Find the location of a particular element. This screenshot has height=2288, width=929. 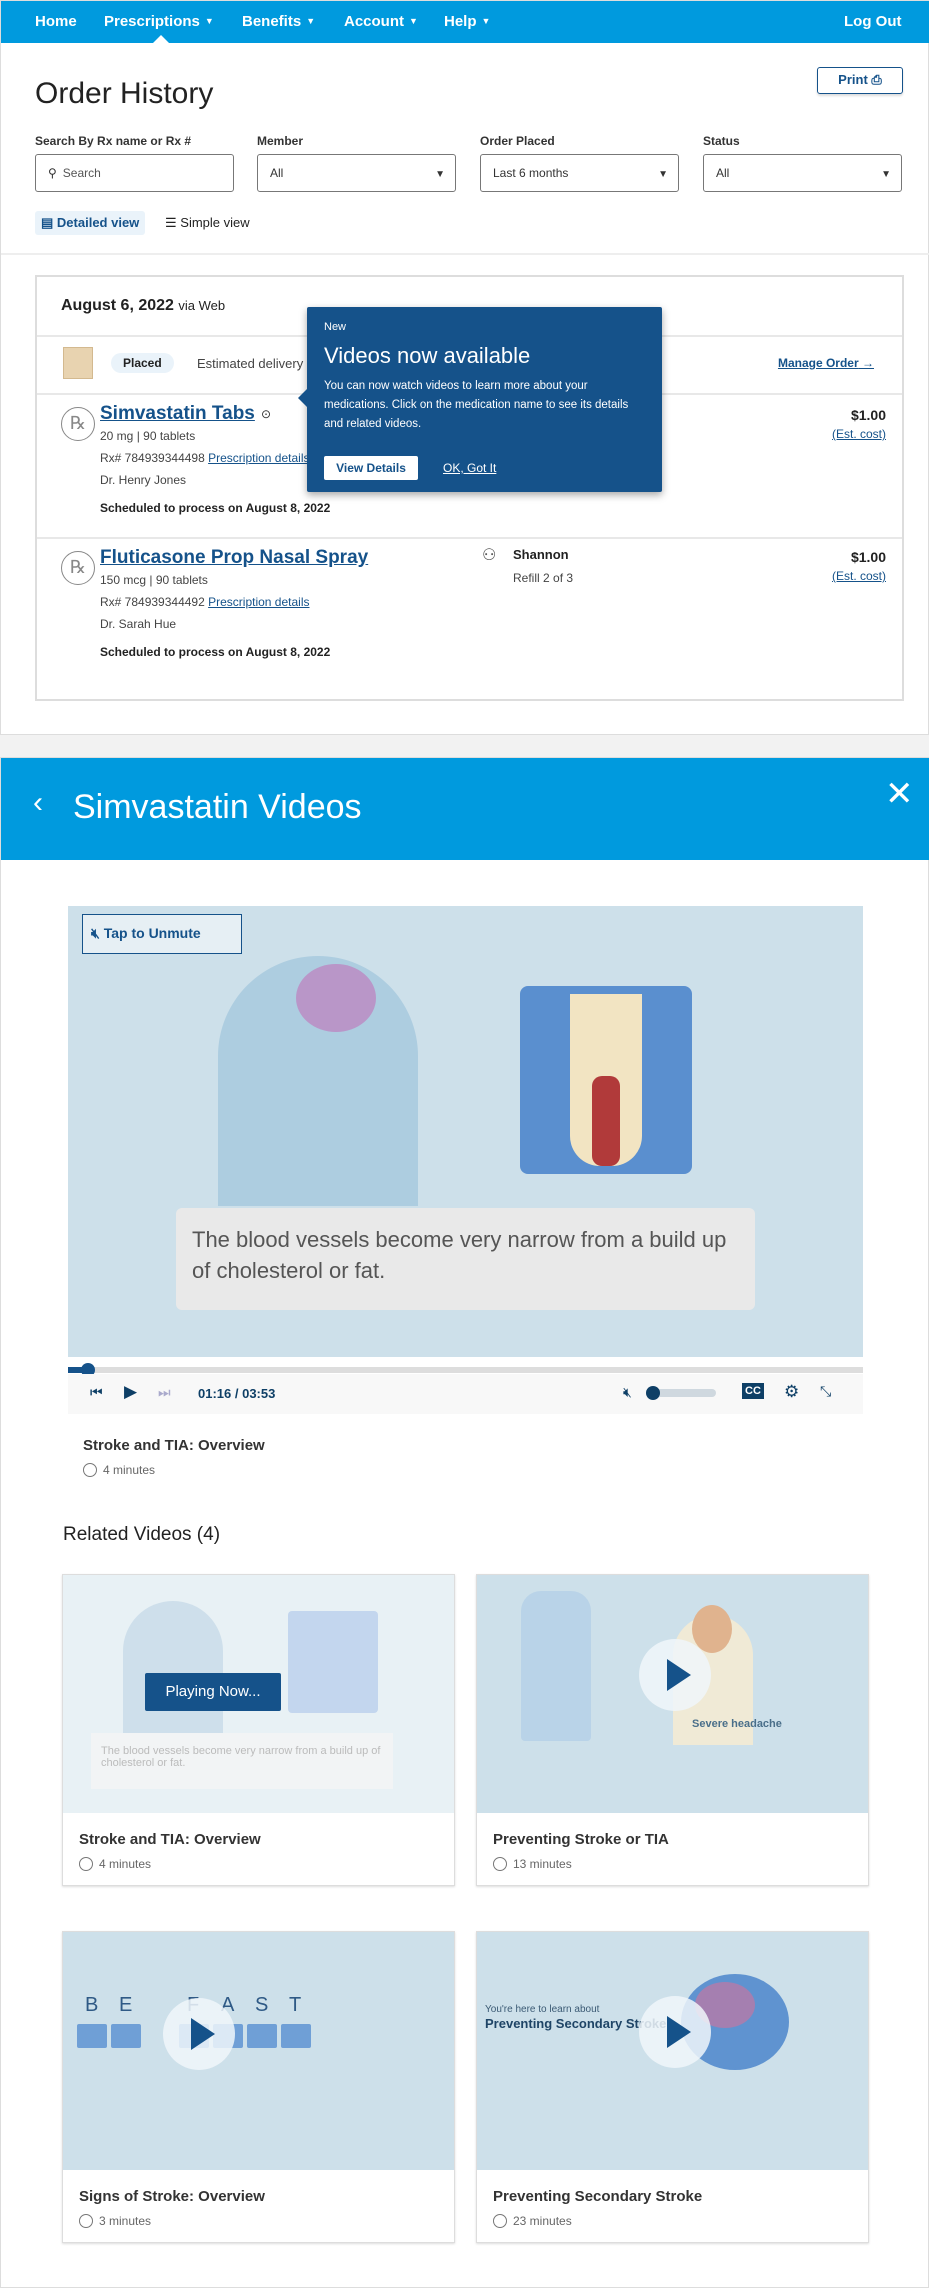

back-icon: ‹ is located at coordinates (38, 803).